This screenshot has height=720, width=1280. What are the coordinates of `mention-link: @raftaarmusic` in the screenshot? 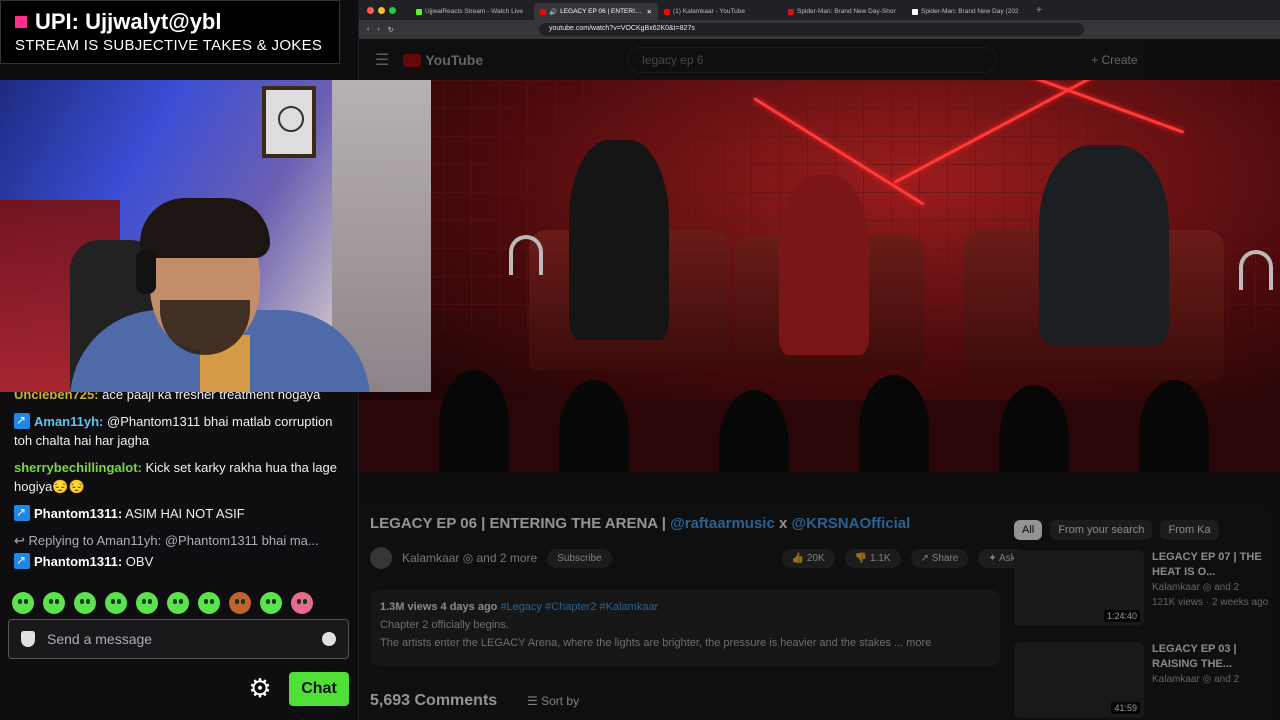 It's located at (722, 523).